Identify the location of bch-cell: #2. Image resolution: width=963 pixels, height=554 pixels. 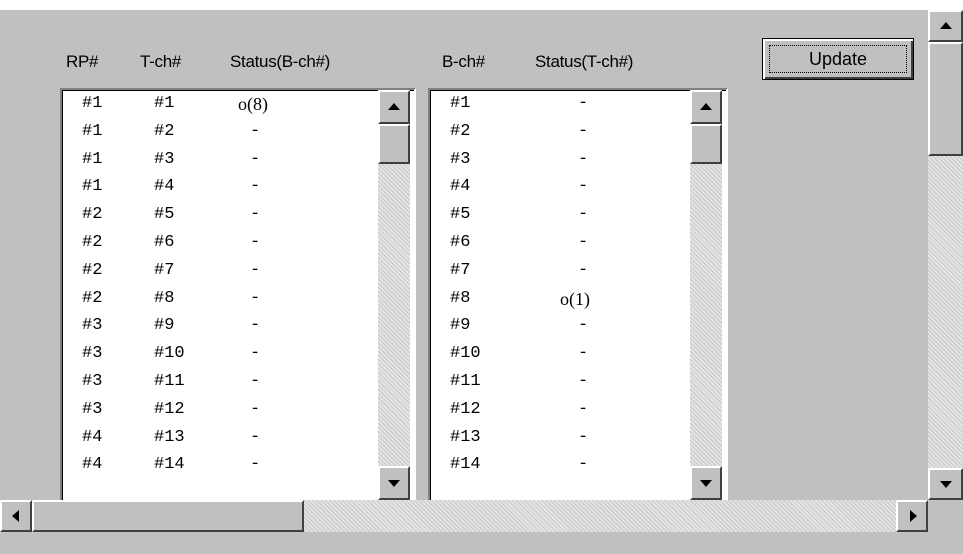
(460, 131).